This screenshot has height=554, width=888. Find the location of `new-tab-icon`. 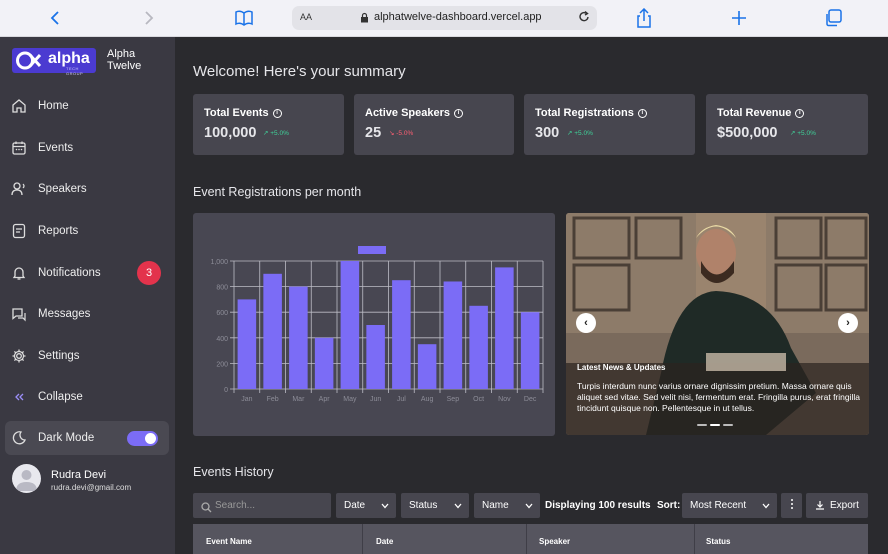

new-tab-icon is located at coordinates (739, 18).